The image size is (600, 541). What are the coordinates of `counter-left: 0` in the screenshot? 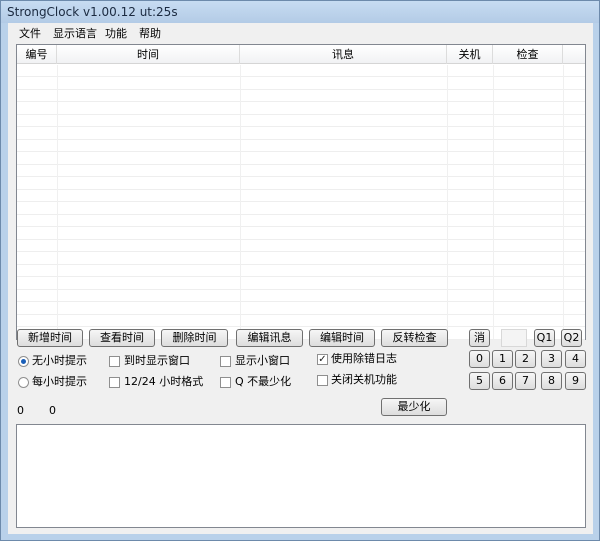 It's located at (20, 410).